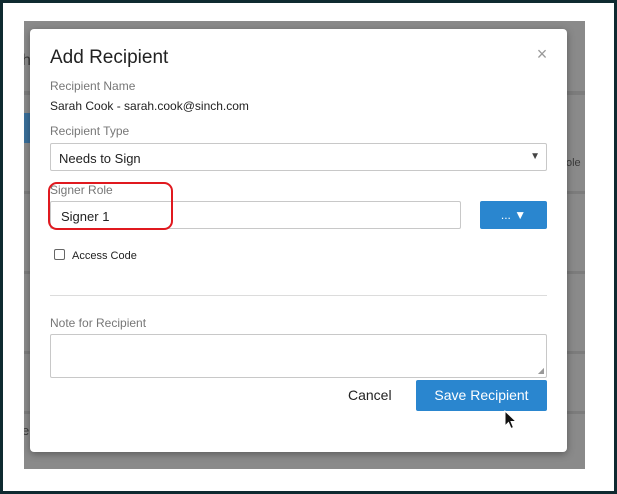  I want to click on note-textarea: ◢, so click(298, 356).